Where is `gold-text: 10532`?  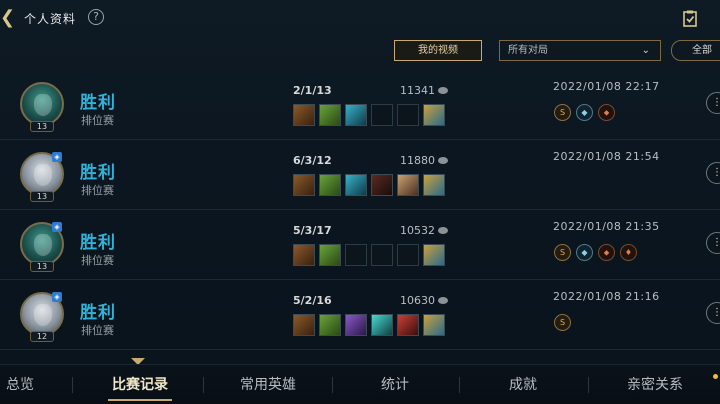 gold-text: 10532 is located at coordinates (424, 230).